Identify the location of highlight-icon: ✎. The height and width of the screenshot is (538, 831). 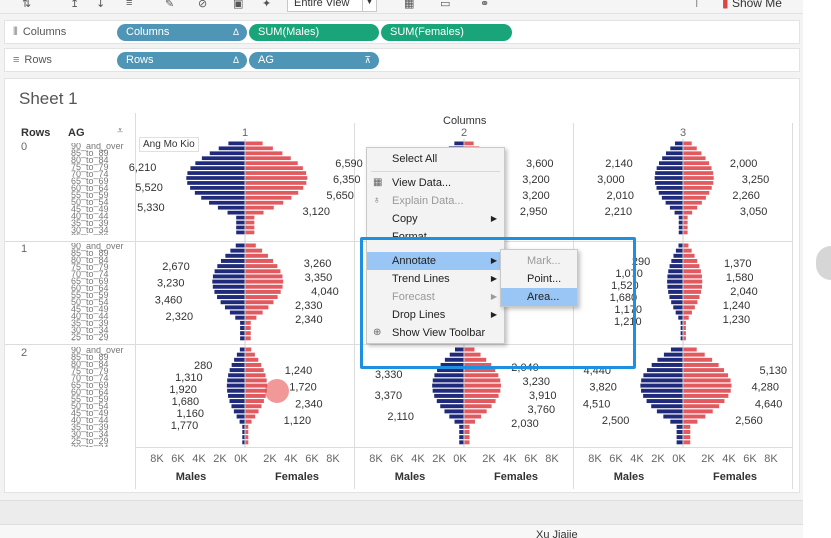
(169, 5).